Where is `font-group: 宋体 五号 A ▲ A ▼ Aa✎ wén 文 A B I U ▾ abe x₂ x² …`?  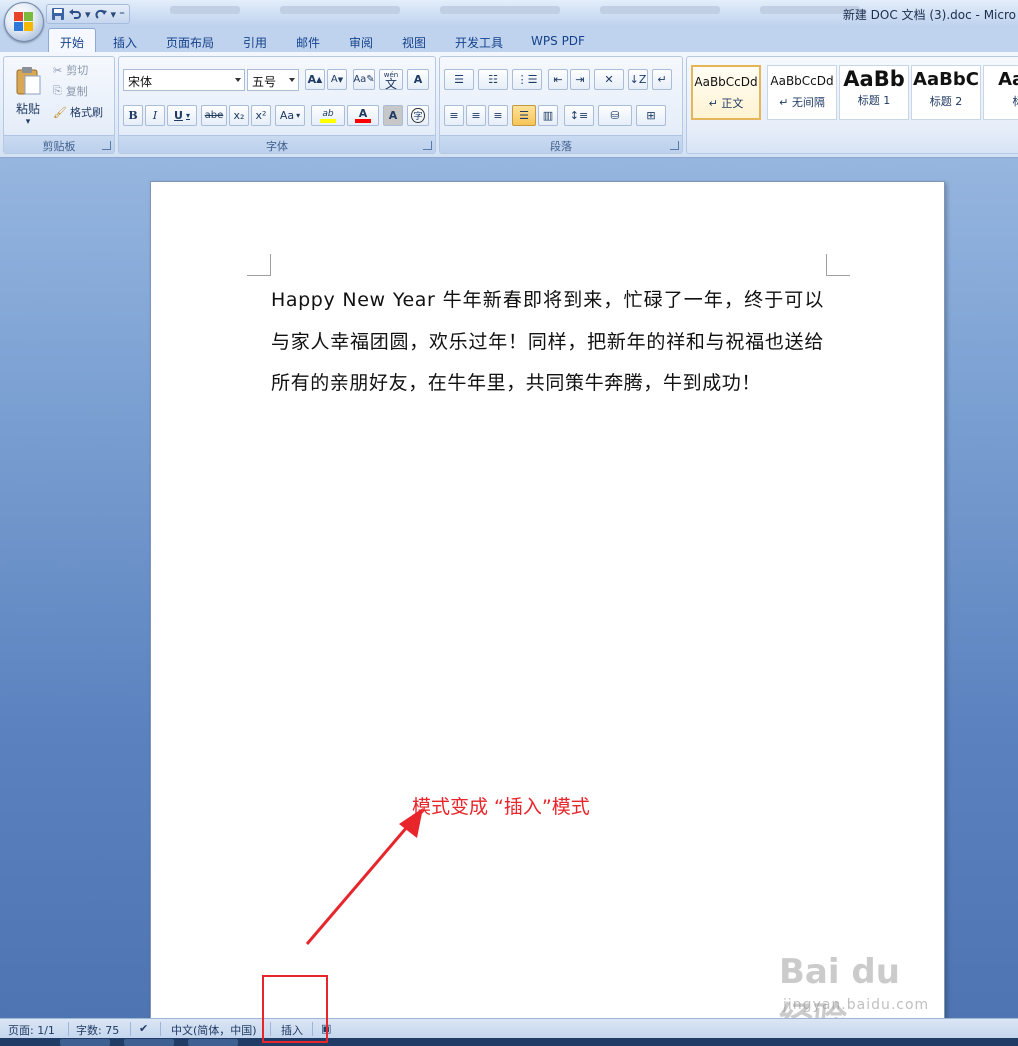 font-group: 宋体 五号 A ▲ A ▼ Aa✎ wén 文 A B I U ▾ abe x₂ x² … is located at coordinates (277, 105).